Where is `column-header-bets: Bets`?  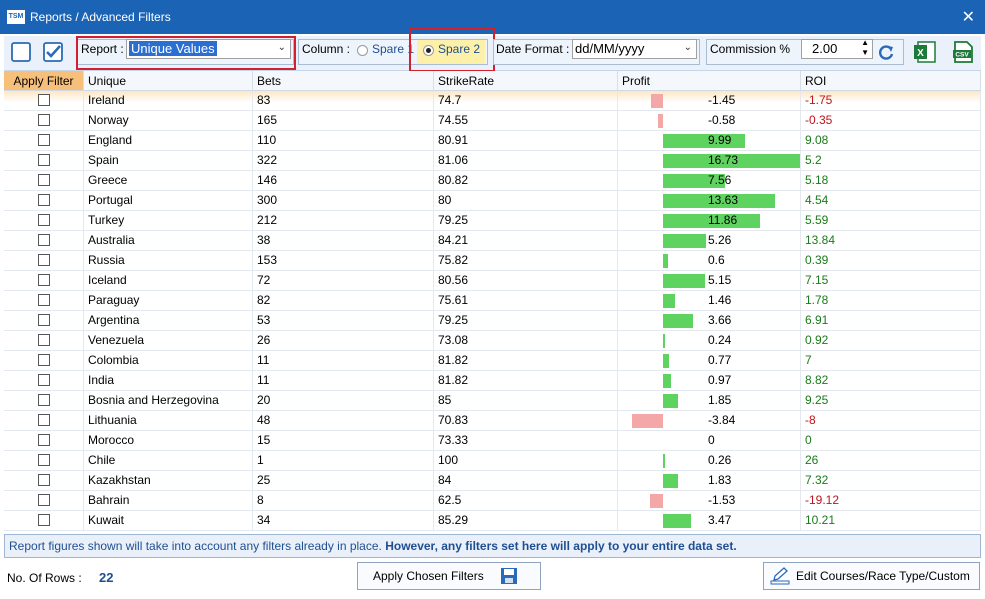 column-header-bets: Bets is located at coordinates (343, 81).